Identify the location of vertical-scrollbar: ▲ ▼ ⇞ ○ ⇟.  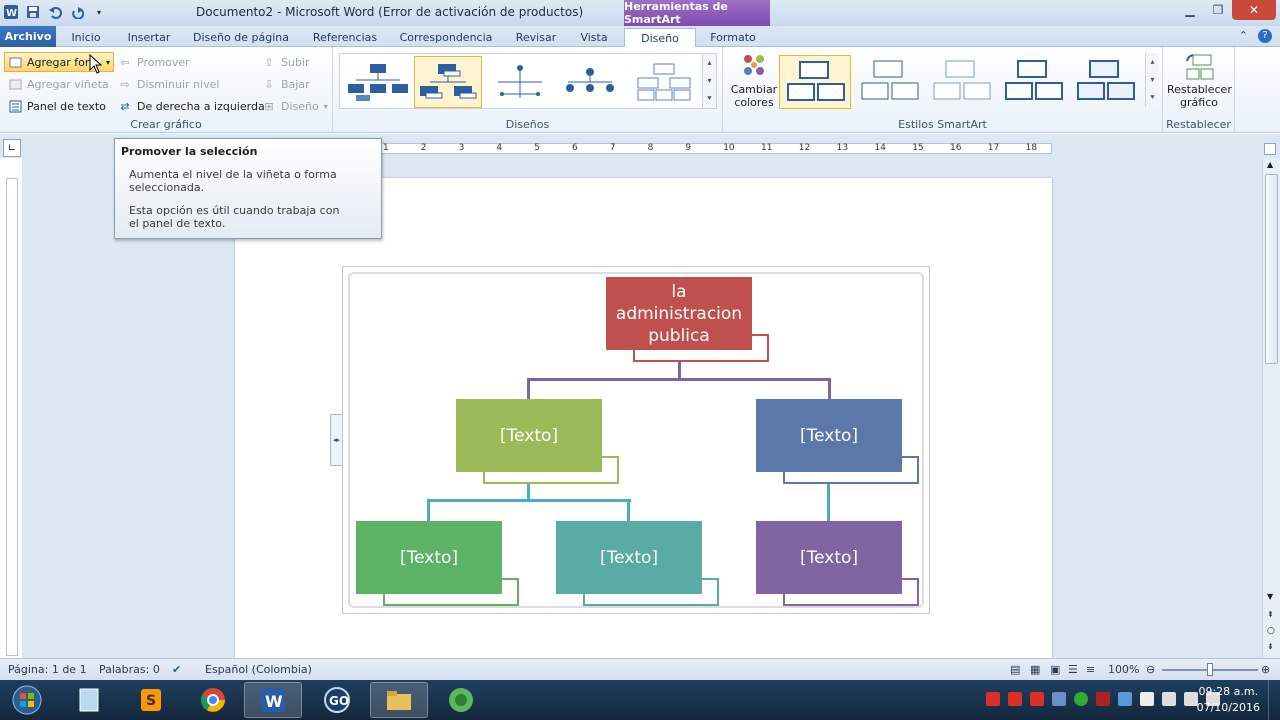
(1271, 408).